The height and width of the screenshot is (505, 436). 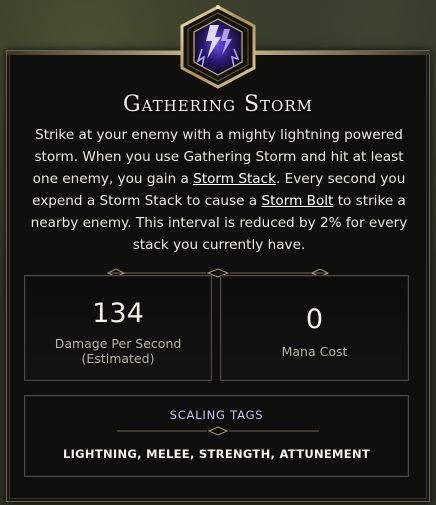 What do you see at coordinates (234, 179) in the screenshot?
I see `storm-stack-link: Storm Stack` at bounding box center [234, 179].